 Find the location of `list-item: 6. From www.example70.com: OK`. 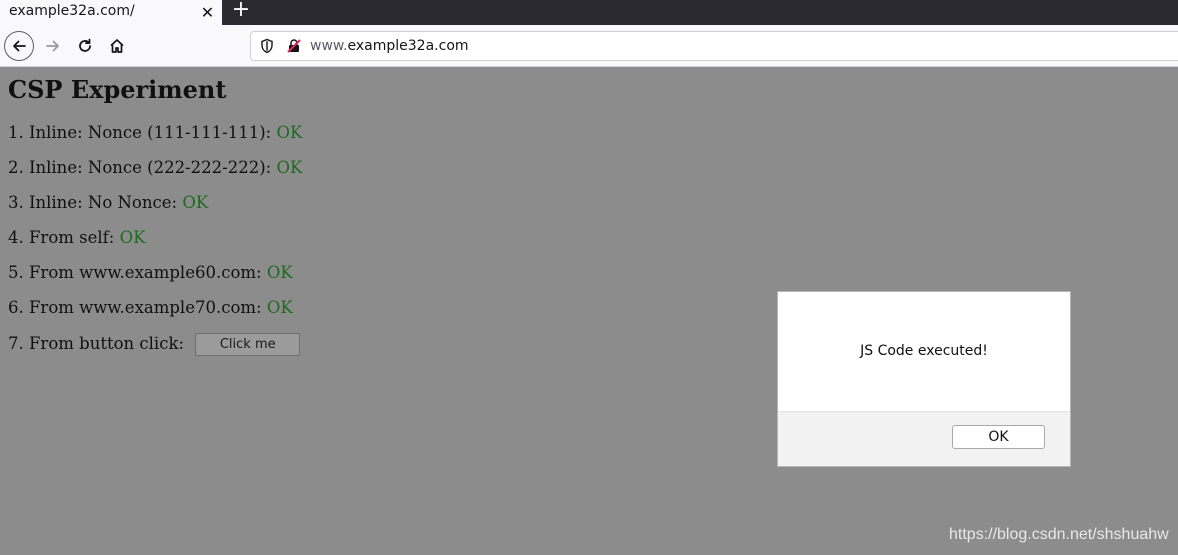

list-item: 6. From www.example70.com: OK is located at coordinates (150, 307).